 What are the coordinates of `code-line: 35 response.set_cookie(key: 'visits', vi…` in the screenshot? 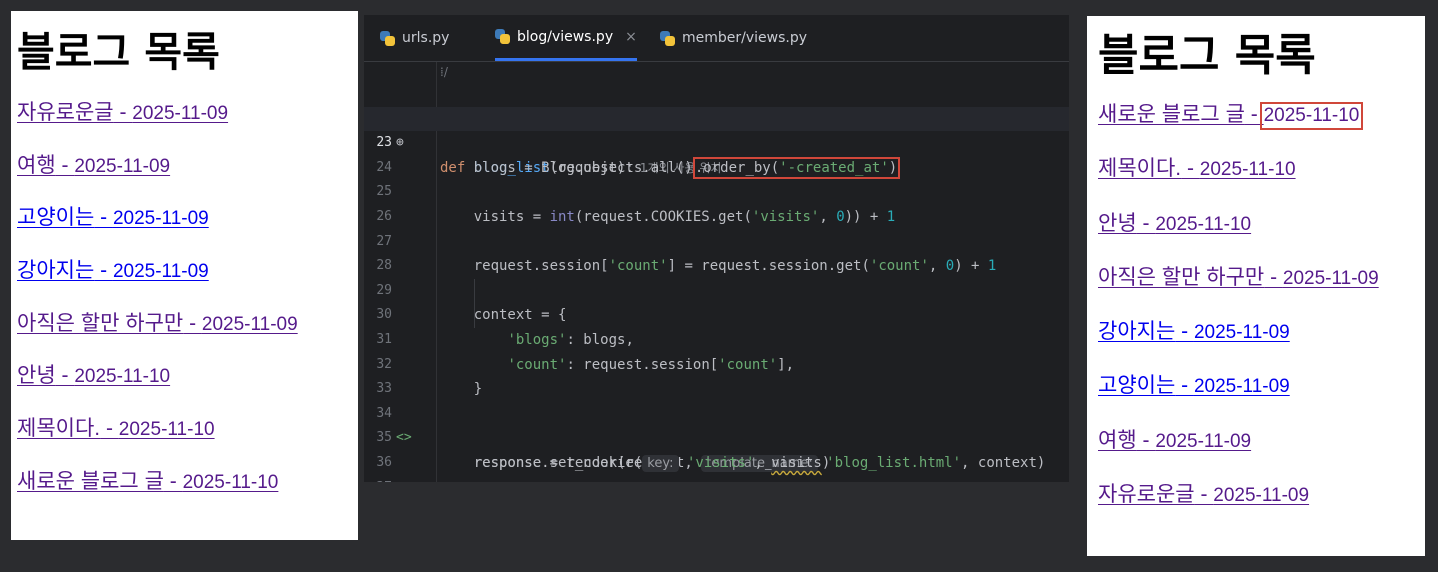 It's located at (716, 437).